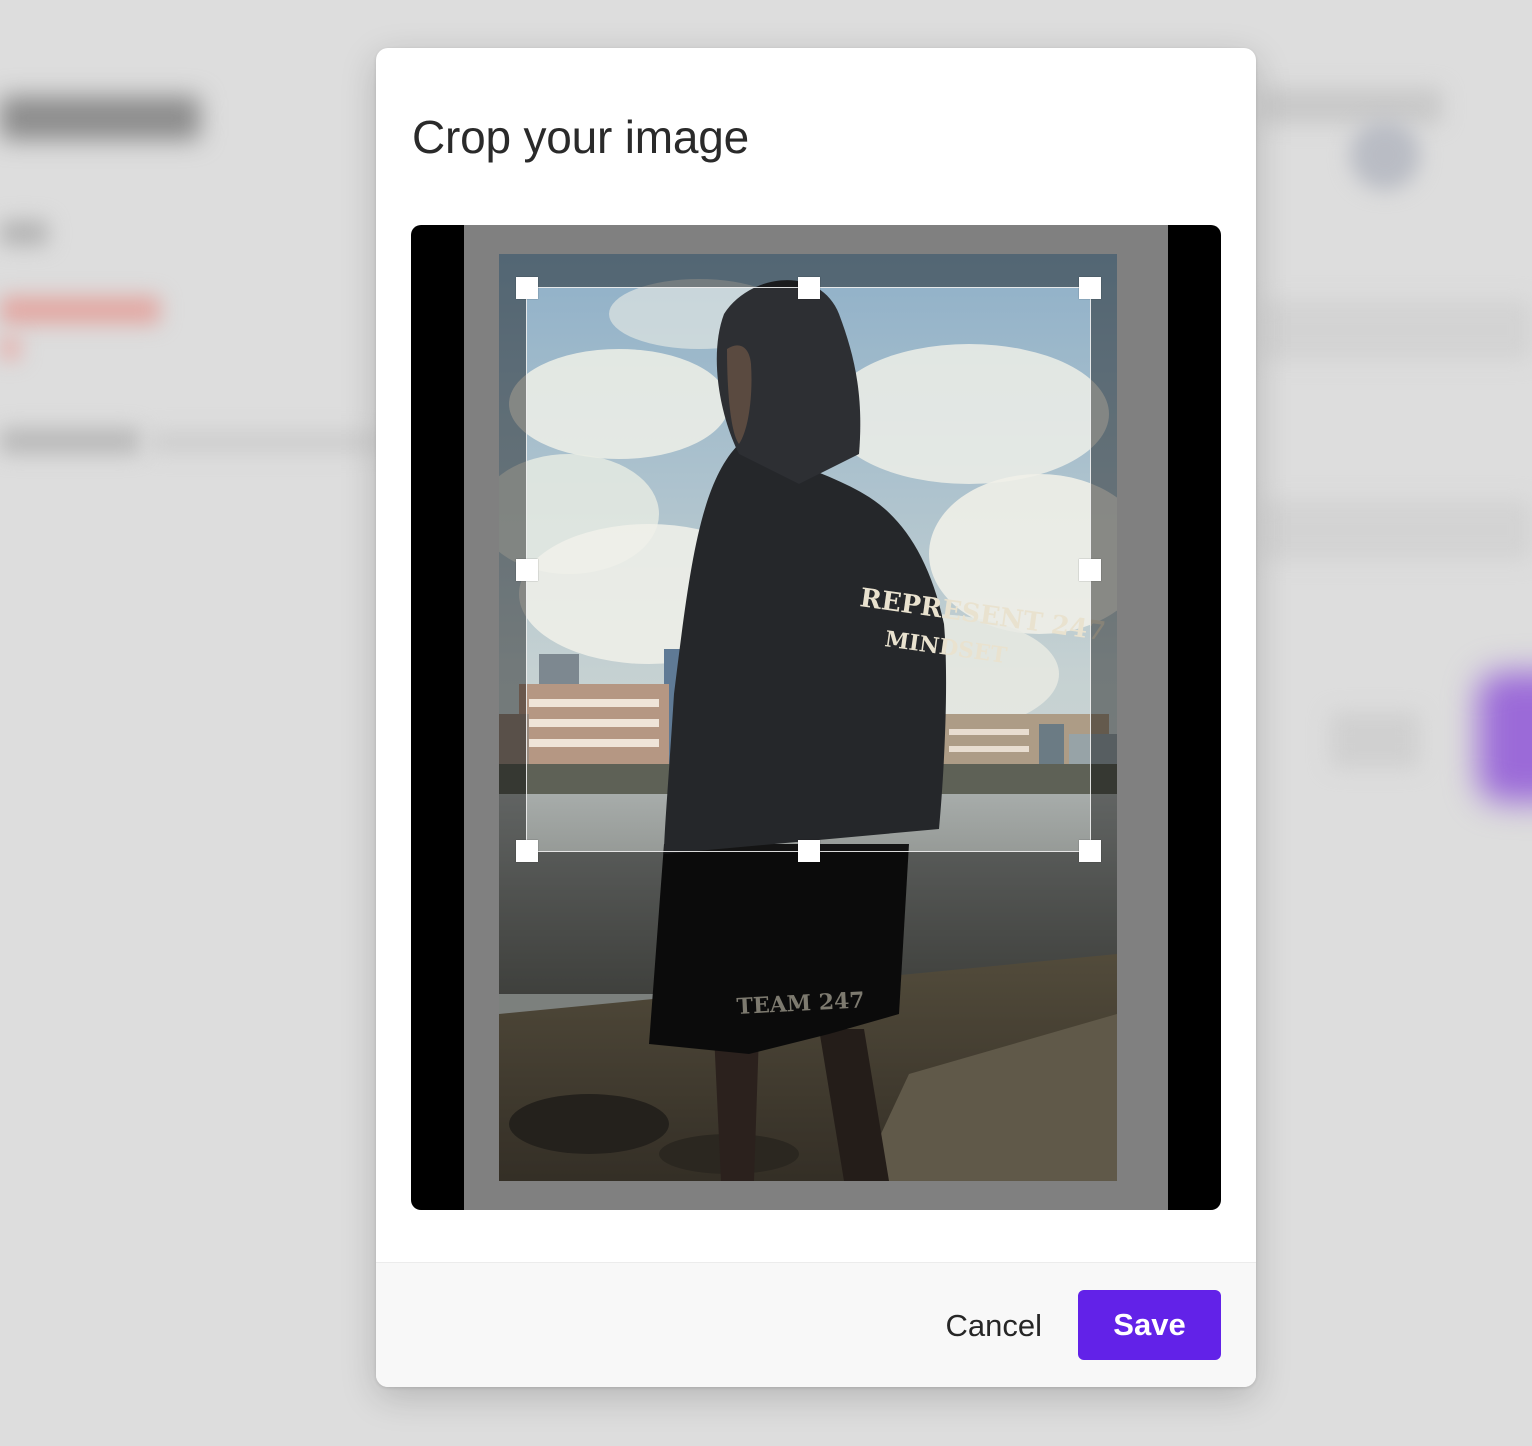 The height and width of the screenshot is (1446, 1532). I want to click on crop-handle-top-left, so click(527, 288).